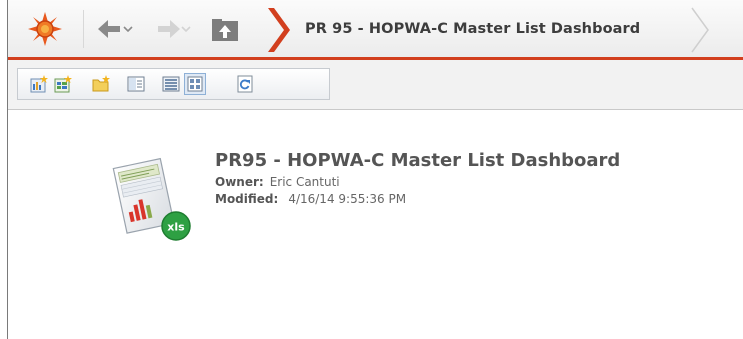  What do you see at coordinates (700, 30) in the screenshot?
I see `breadcrumb-end-icon` at bounding box center [700, 30].